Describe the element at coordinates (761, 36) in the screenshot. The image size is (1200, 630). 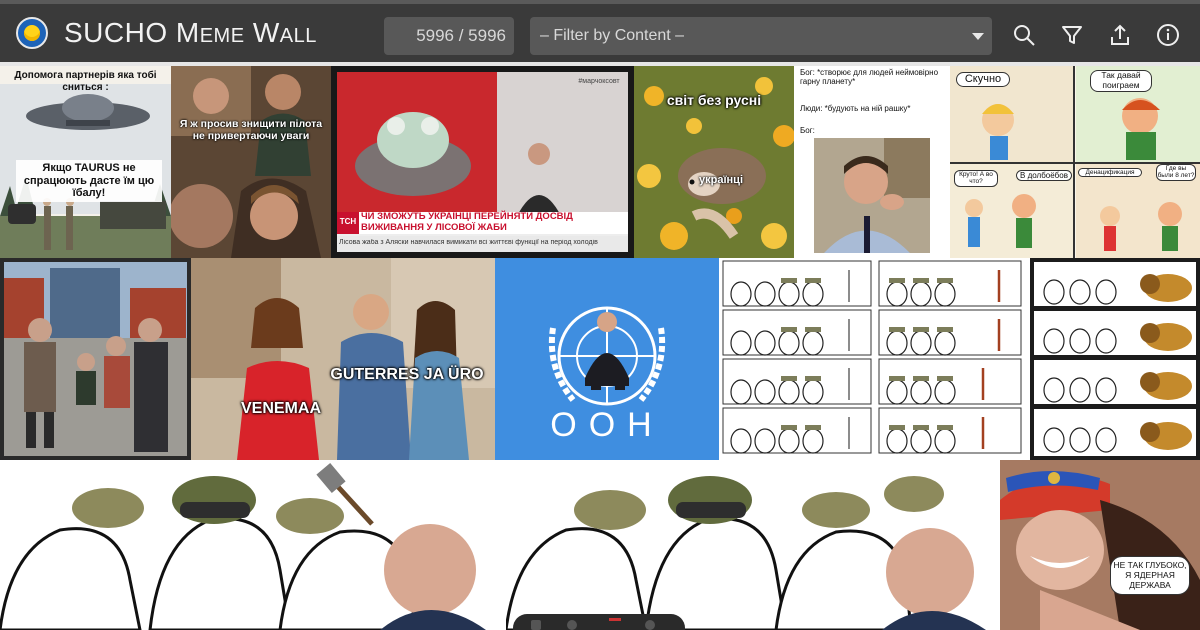
I see `filter-select: – Filter by Content –` at that location.